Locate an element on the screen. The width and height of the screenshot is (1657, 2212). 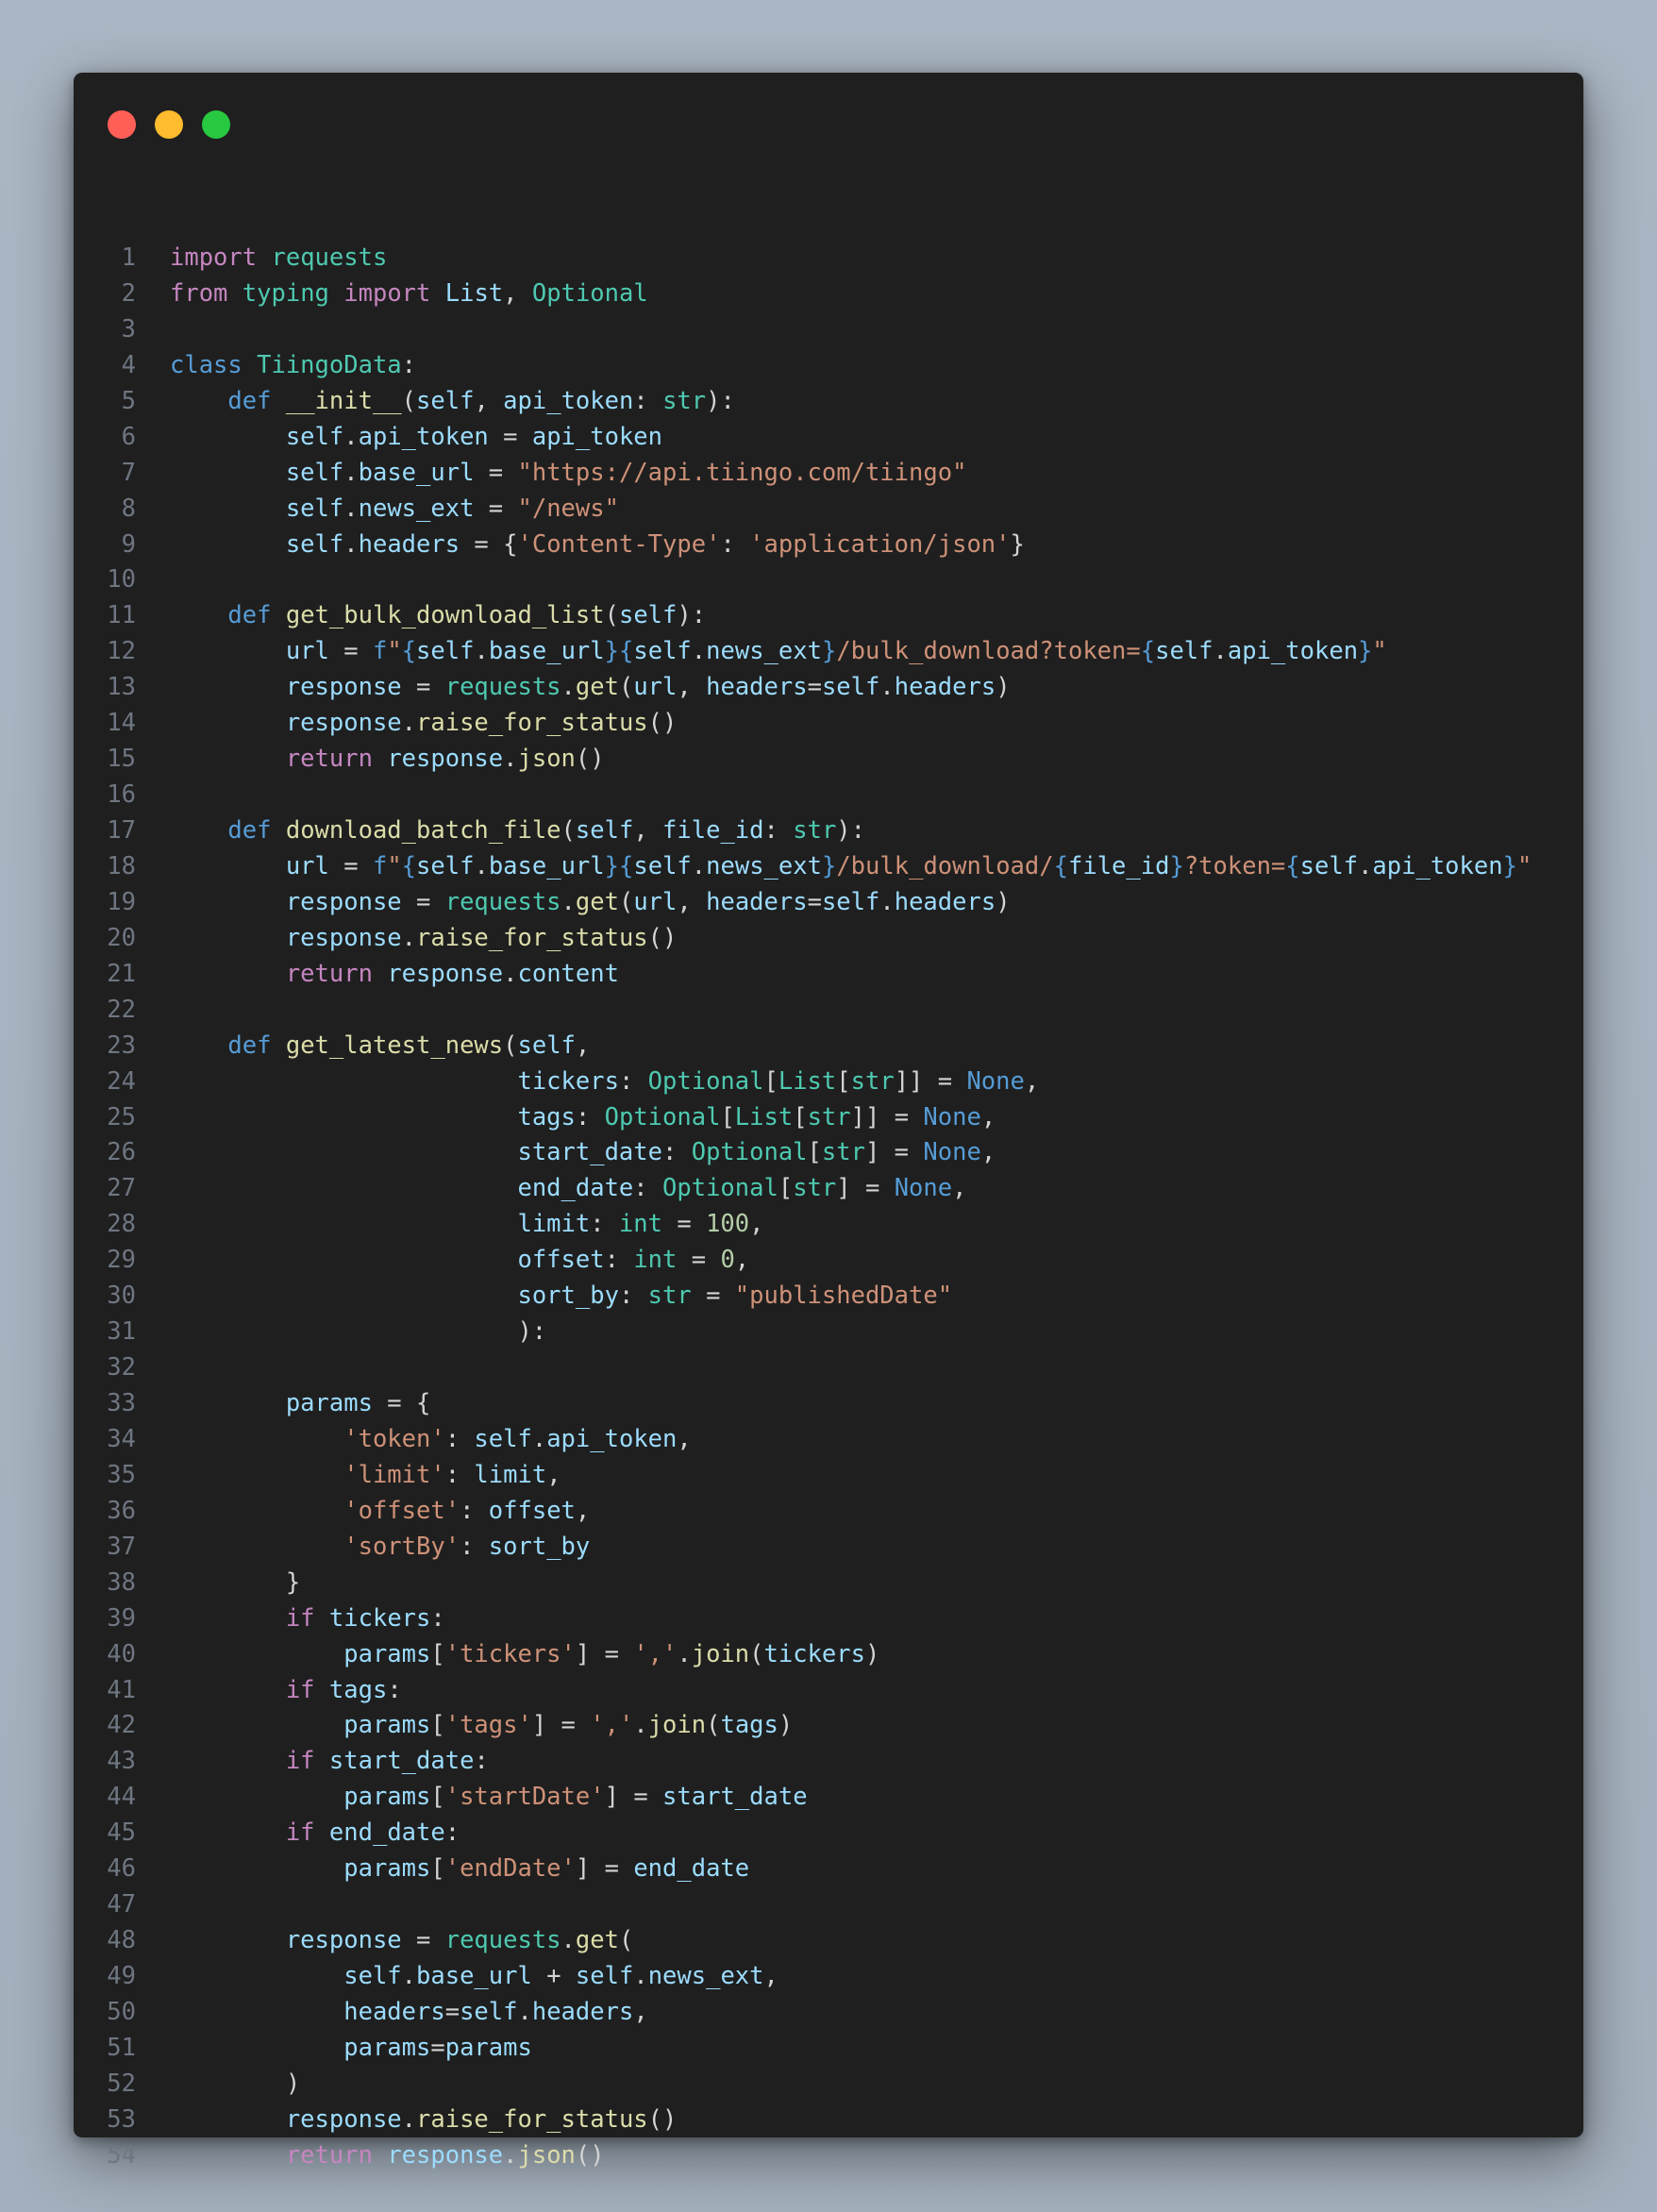
line-source: response.raise_for_status() is located at coordinates (424, 724).